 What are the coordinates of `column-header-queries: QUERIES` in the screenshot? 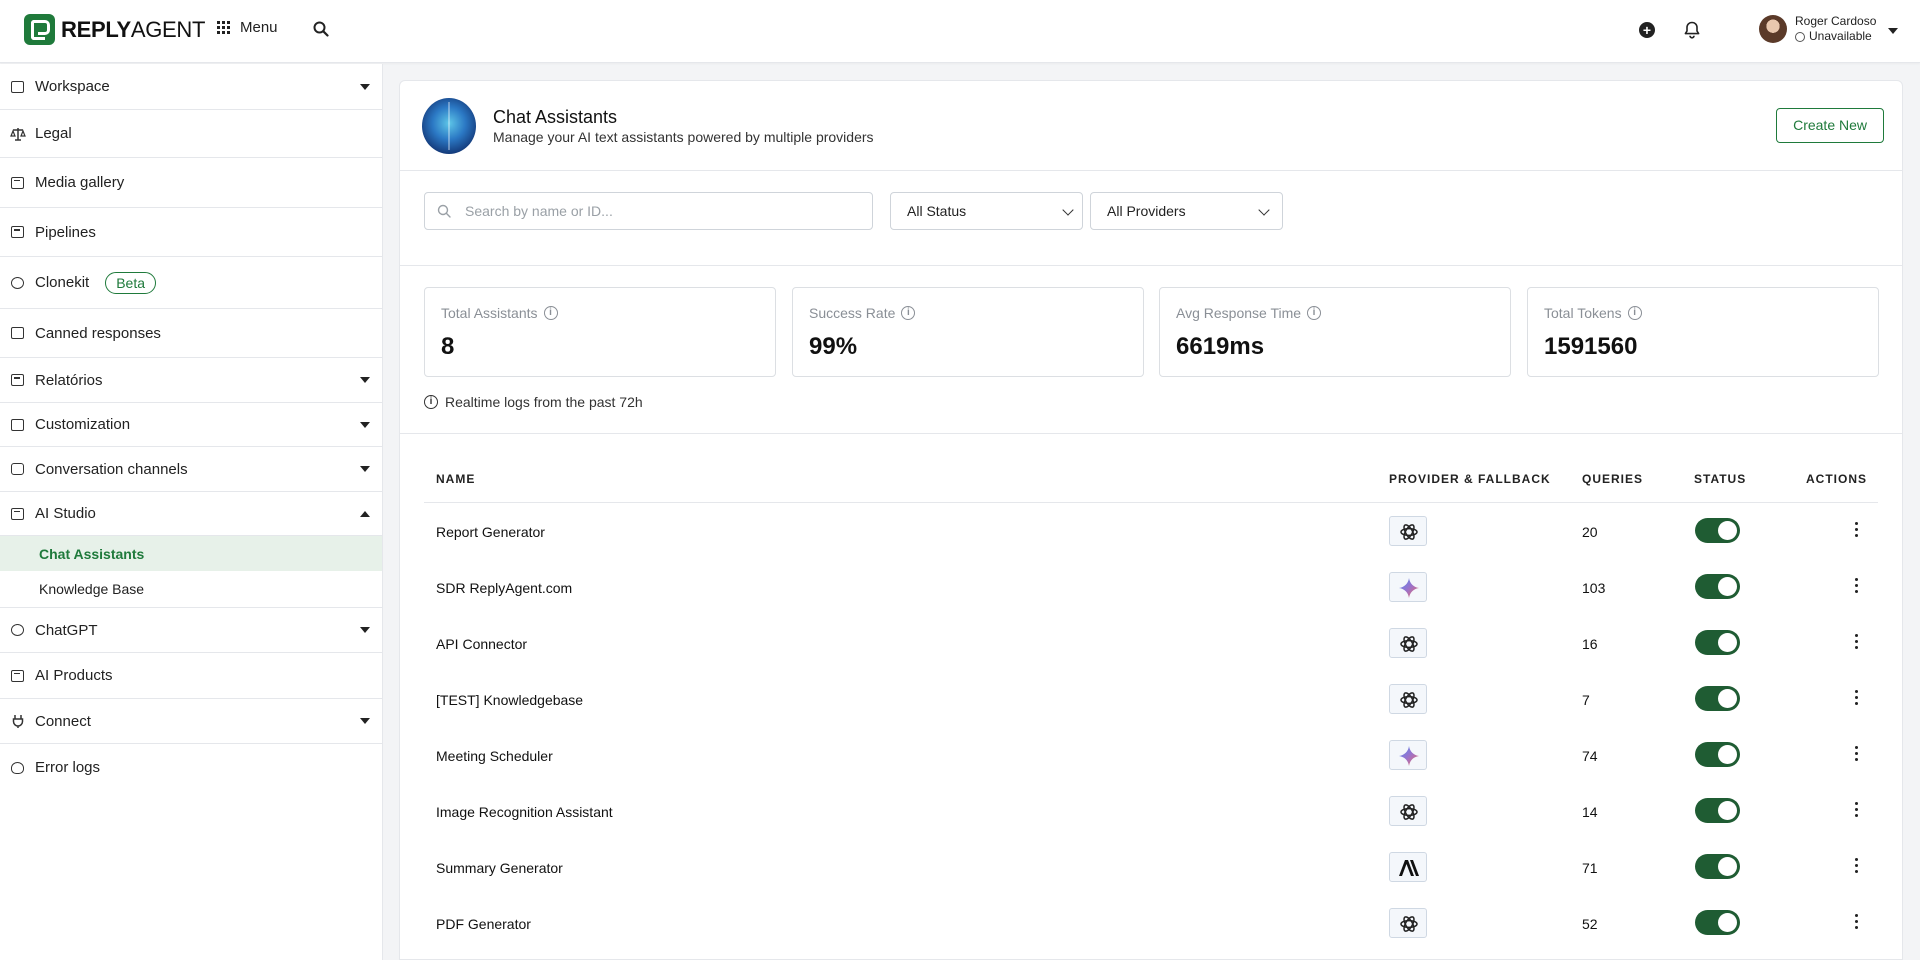 It's located at (1612, 479).